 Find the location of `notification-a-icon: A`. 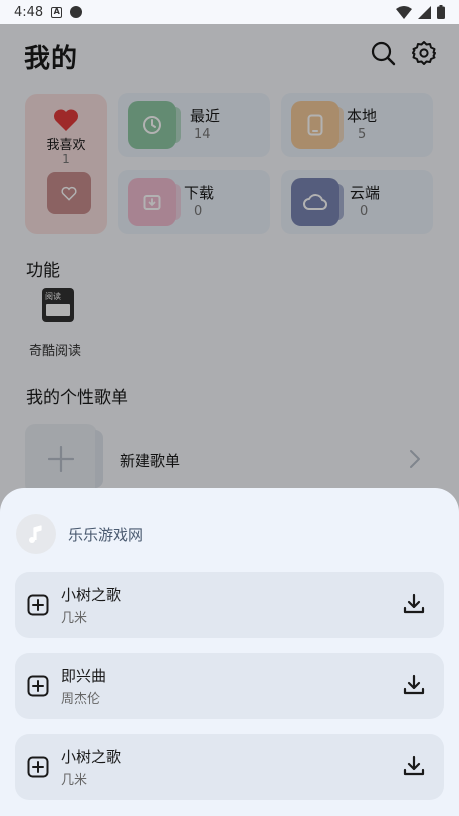

notification-a-icon: A is located at coordinates (57, 12).